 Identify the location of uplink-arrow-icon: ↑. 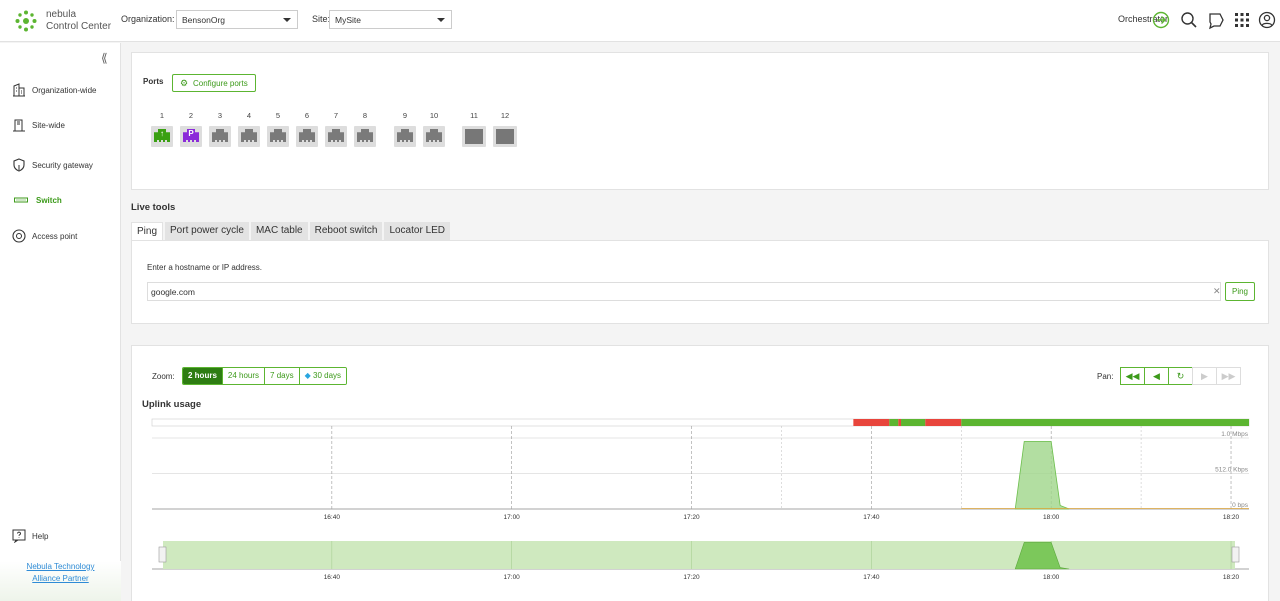
(162, 133).